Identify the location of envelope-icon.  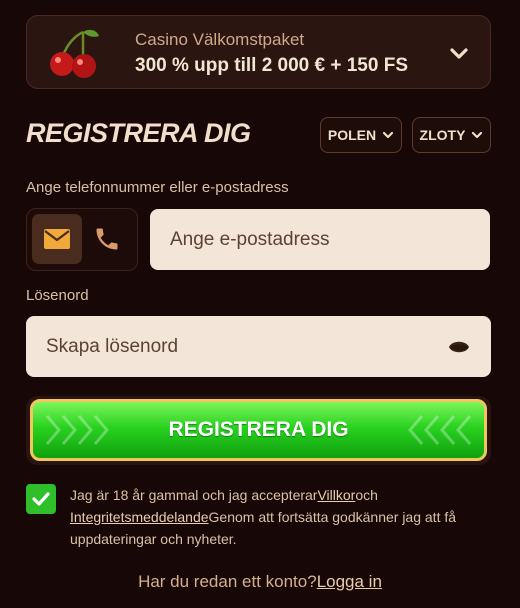
(57, 239).